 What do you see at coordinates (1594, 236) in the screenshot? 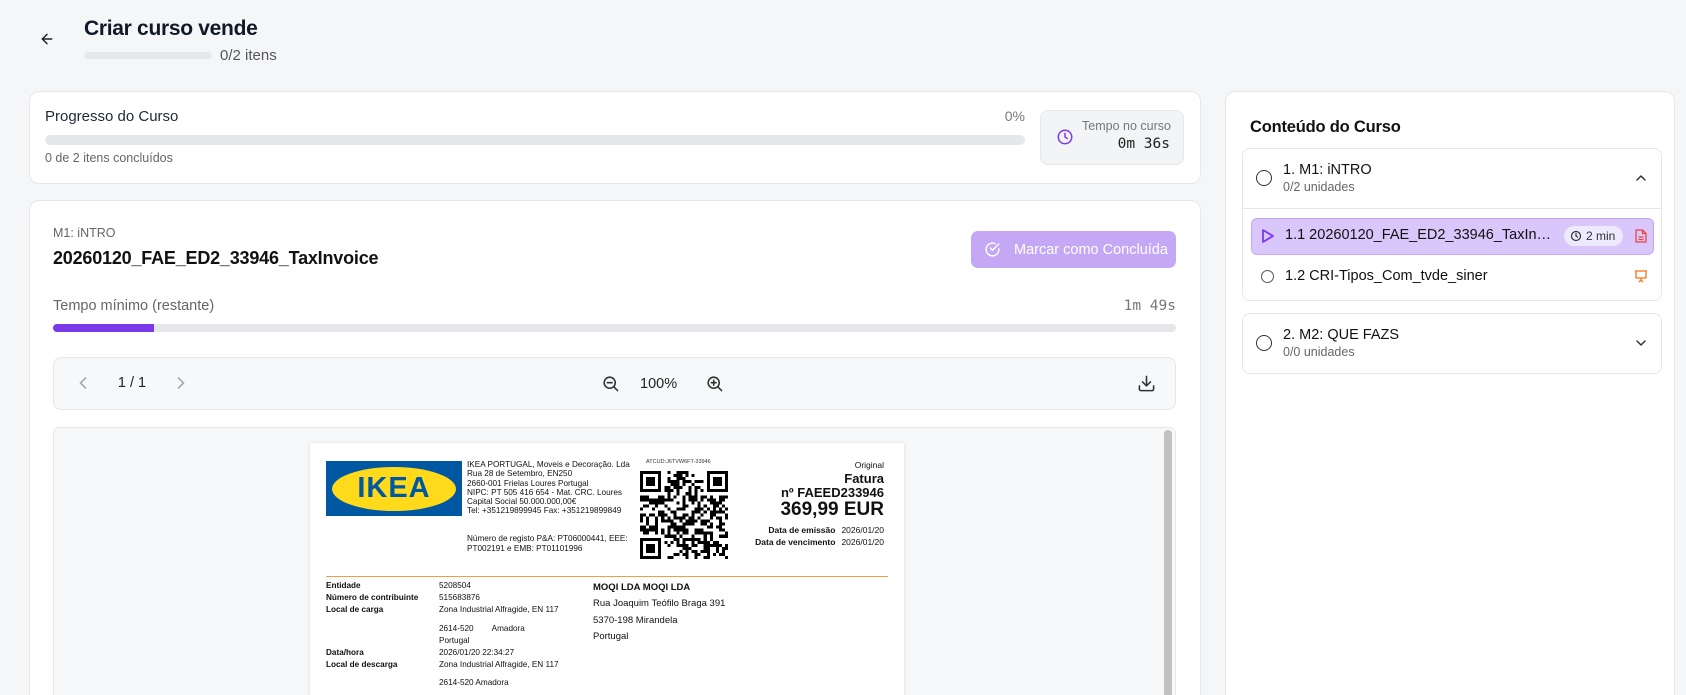
I see `lesson-duration-badge: 2 min` at bounding box center [1594, 236].